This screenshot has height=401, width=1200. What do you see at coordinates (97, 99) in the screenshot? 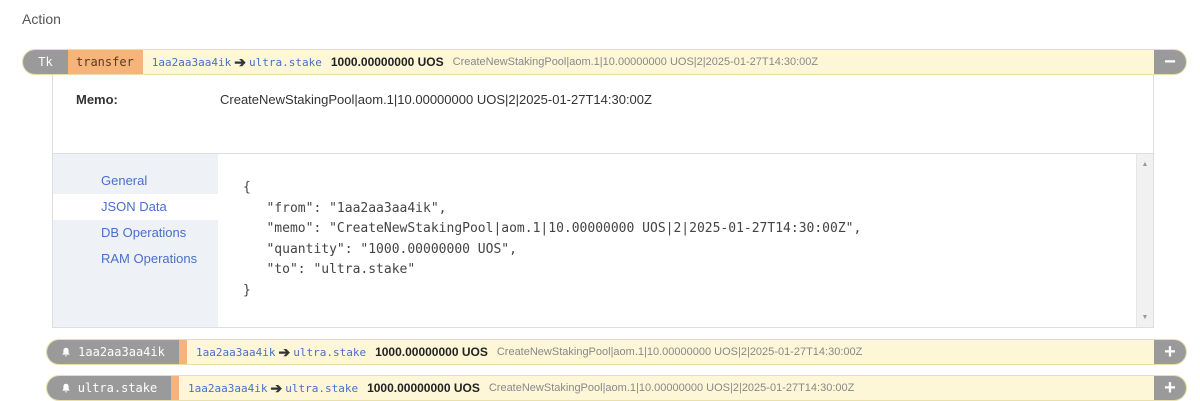
I see `memo-label: Memo:` at bounding box center [97, 99].